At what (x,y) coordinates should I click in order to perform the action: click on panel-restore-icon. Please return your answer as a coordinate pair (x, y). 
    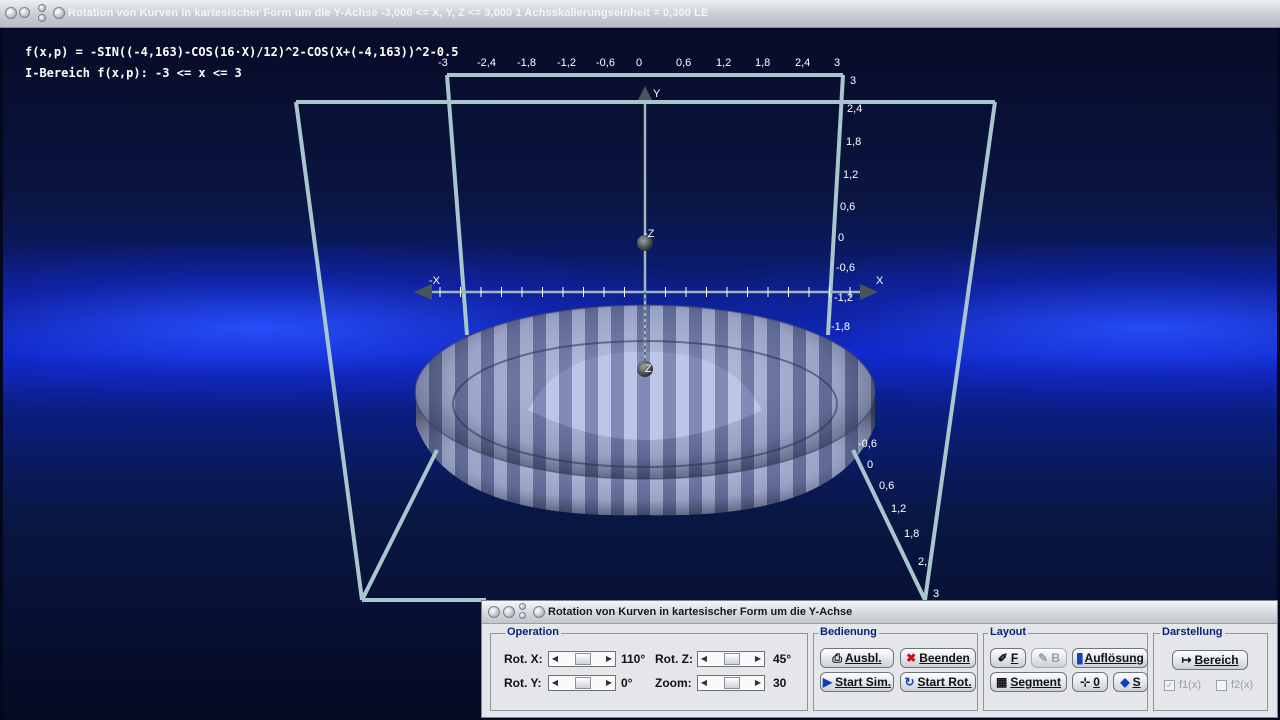
    Looking at the image, I should click on (539, 612).